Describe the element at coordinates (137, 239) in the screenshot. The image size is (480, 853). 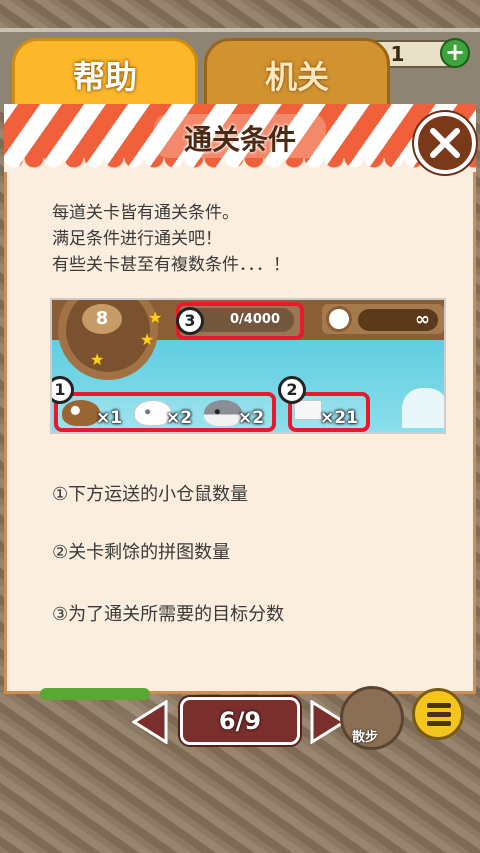
I see `description-line: 满足条件进行通关吧！` at that location.